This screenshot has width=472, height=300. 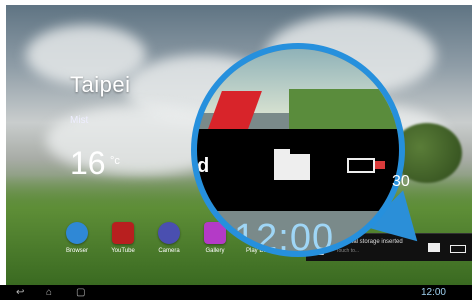 I want to click on status-clock: 12:00, so click(x=433, y=292).